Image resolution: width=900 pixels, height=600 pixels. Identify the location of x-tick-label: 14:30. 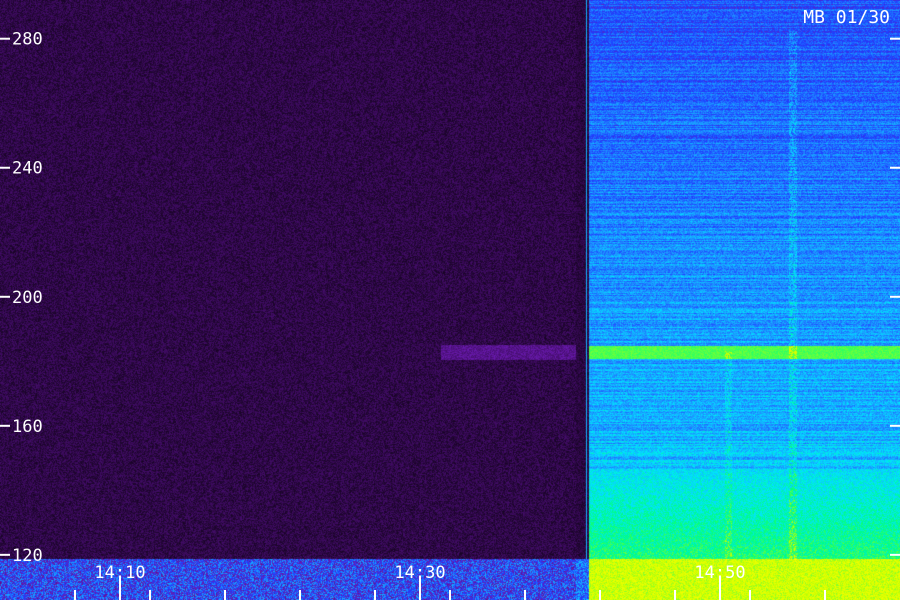
(419, 573).